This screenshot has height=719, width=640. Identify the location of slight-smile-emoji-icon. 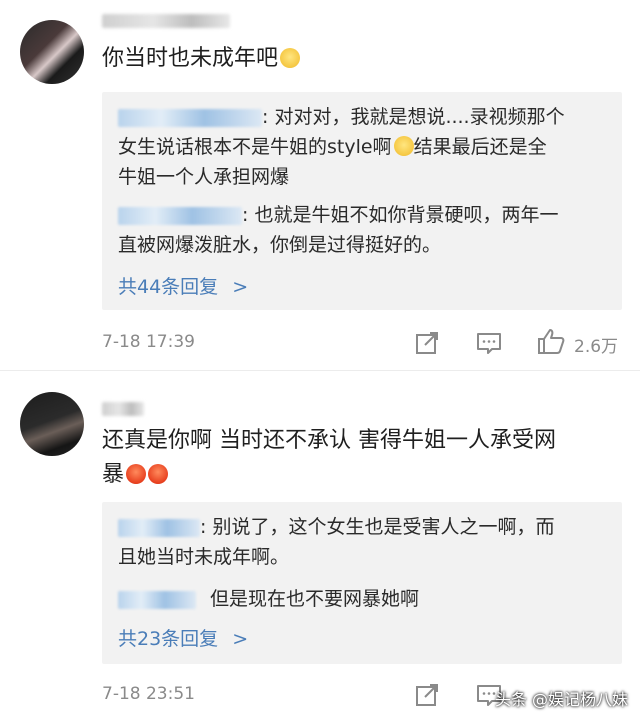
(290, 58).